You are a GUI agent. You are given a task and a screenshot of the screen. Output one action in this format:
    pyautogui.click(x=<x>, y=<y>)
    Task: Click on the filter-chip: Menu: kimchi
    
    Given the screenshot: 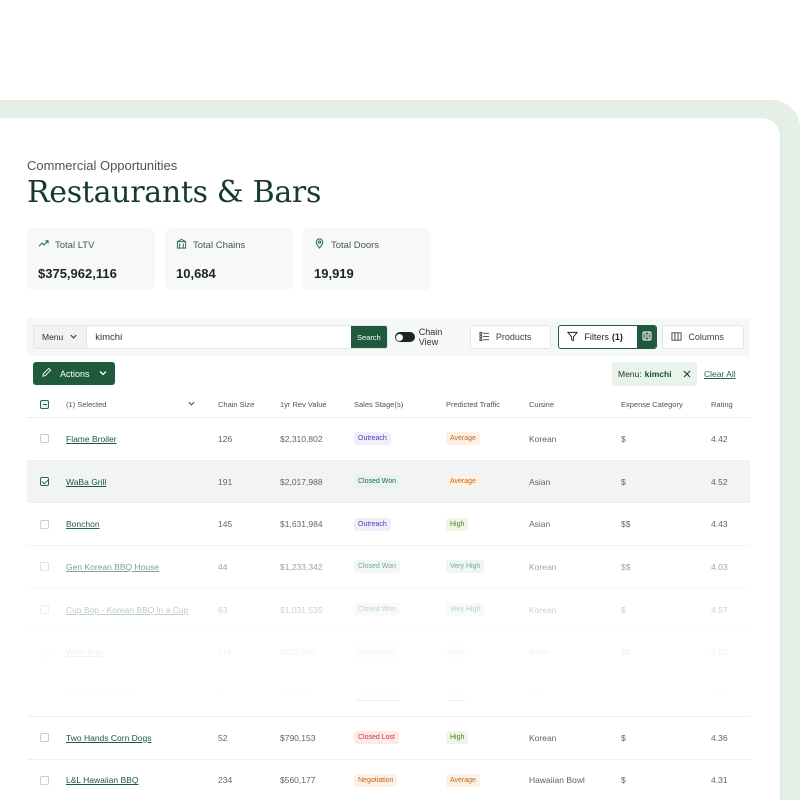 What is the action you would take?
    pyautogui.click(x=654, y=374)
    